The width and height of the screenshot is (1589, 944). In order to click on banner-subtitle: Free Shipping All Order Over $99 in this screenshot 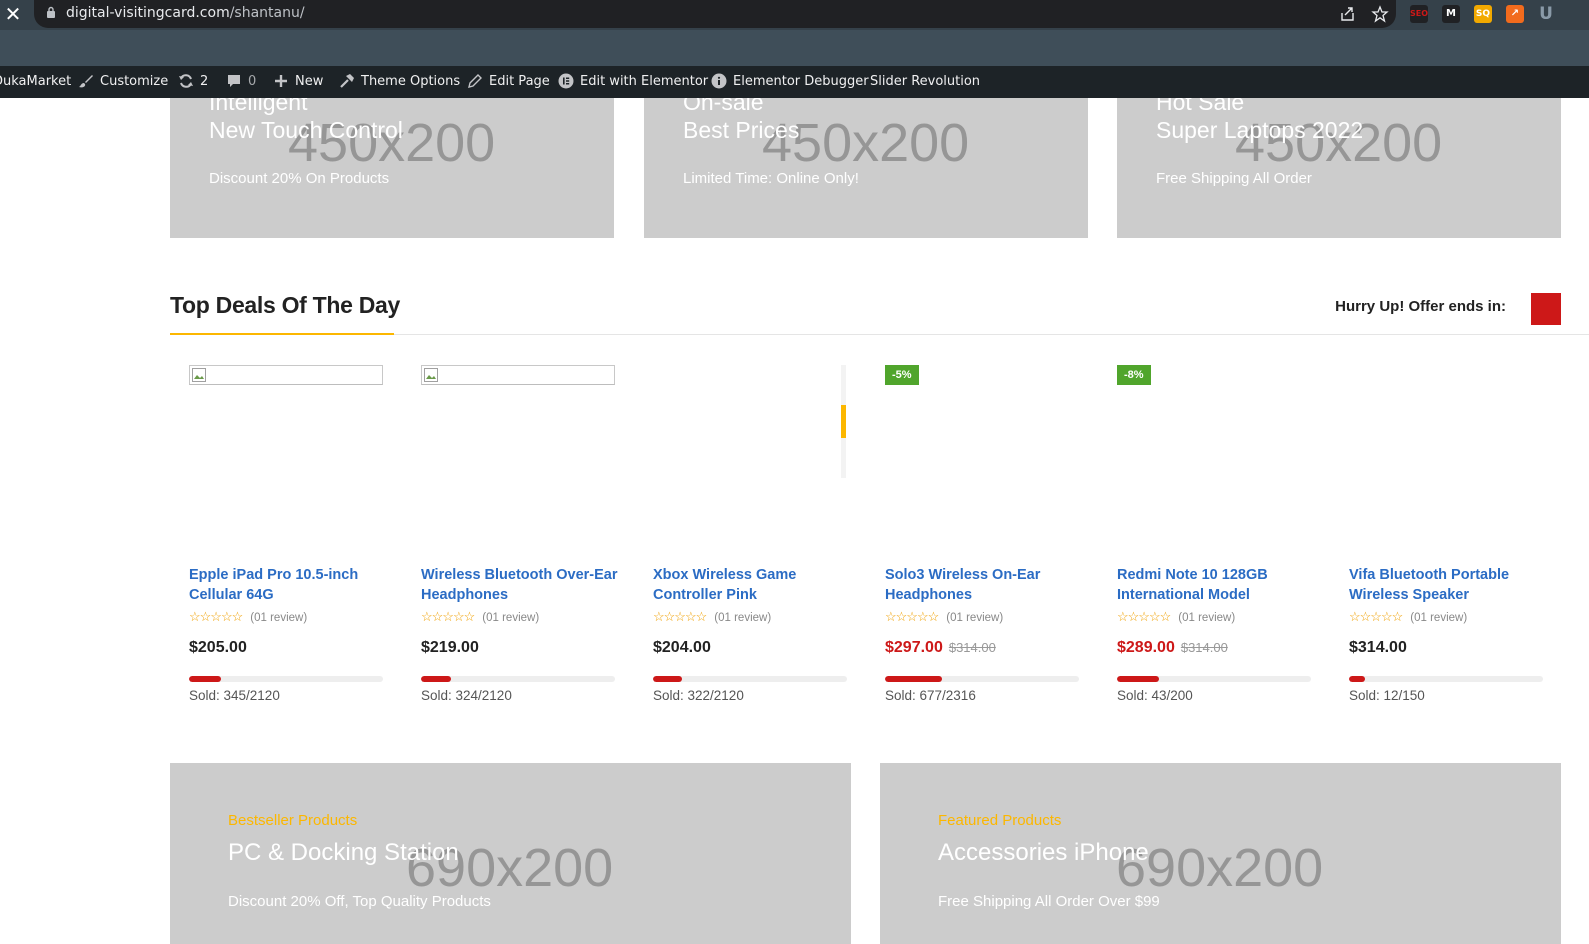, I will do `click(1049, 901)`.